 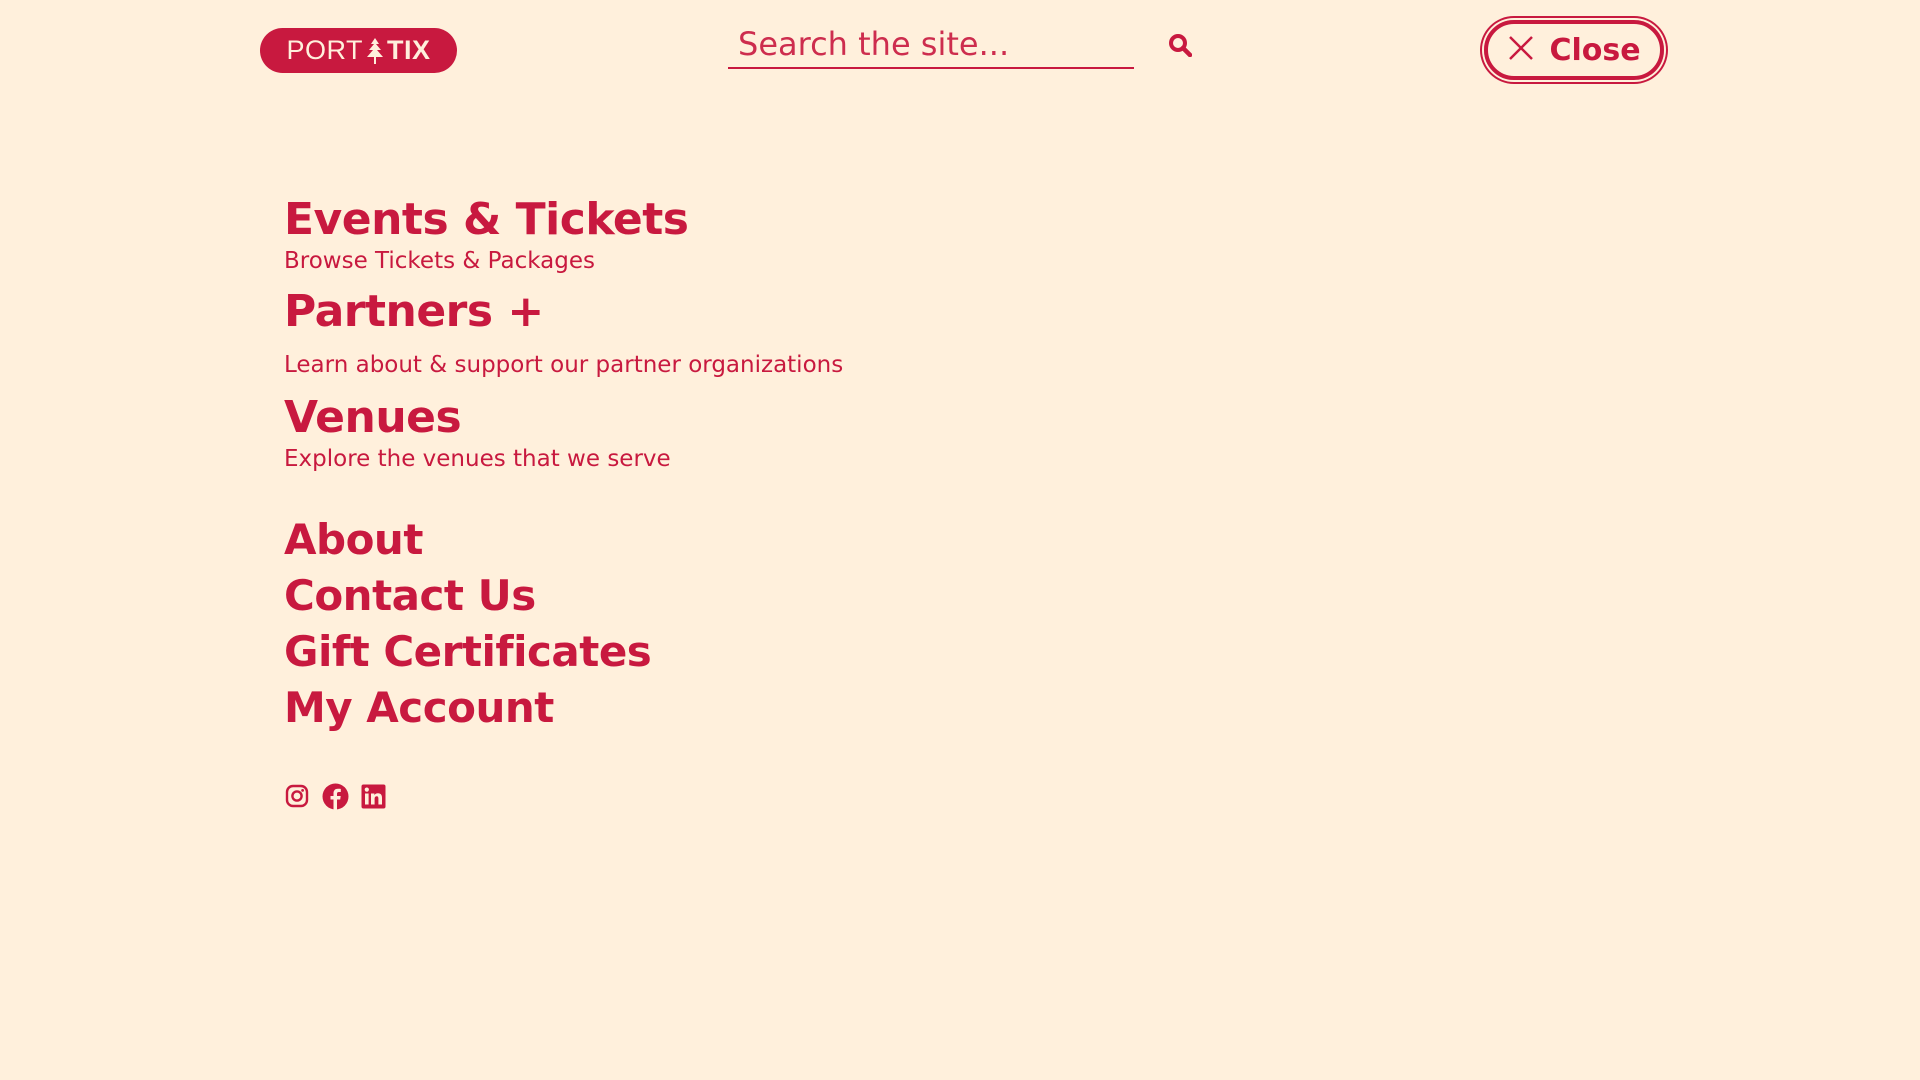 What do you see at coordinates (468, 652) in the screenshot?
I see `menu-link-gift-certificates: Gift Certificates` at bounding box center [468, 652].